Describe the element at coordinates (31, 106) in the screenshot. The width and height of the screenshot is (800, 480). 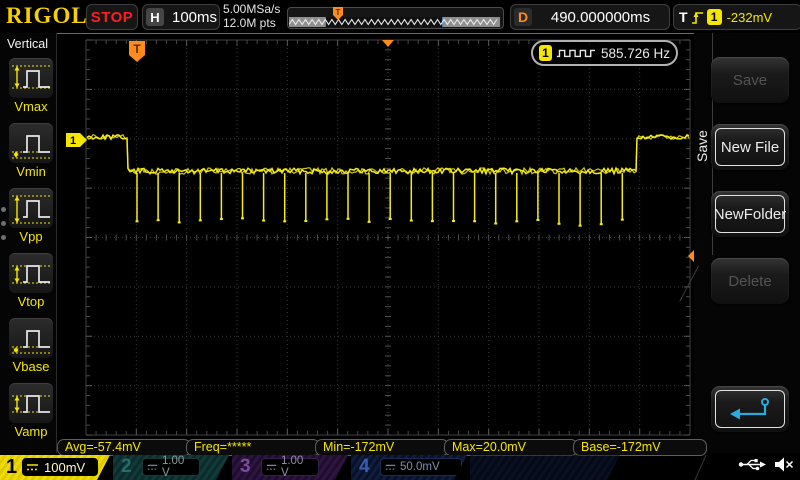
I see `measure-item-label: Vmax` at that location.